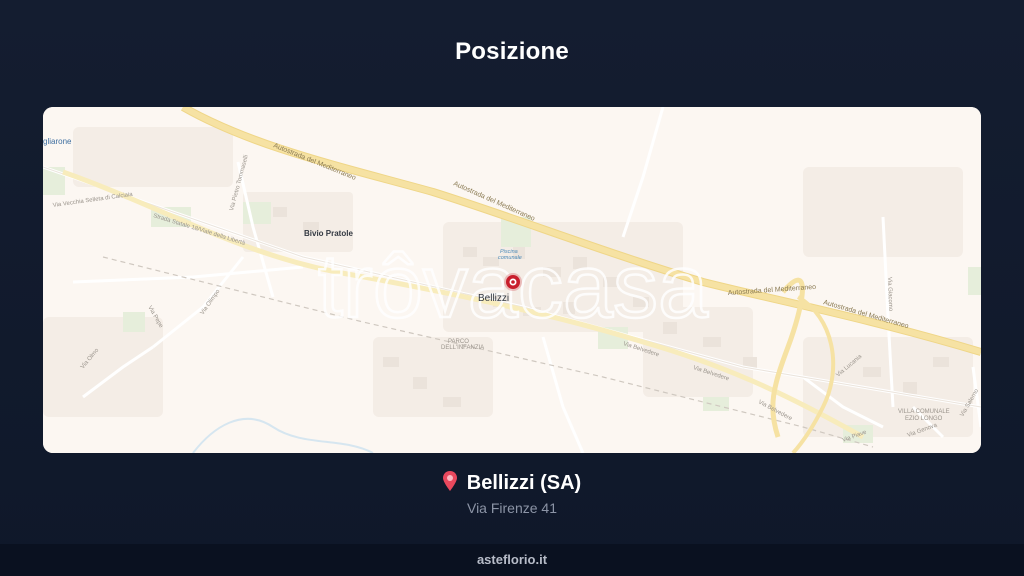 The height and width of the screenshot is (576, 1024). Describe the element at coordinates (449, 484) in the screenshot. I see `map-pin-icon` at that location.